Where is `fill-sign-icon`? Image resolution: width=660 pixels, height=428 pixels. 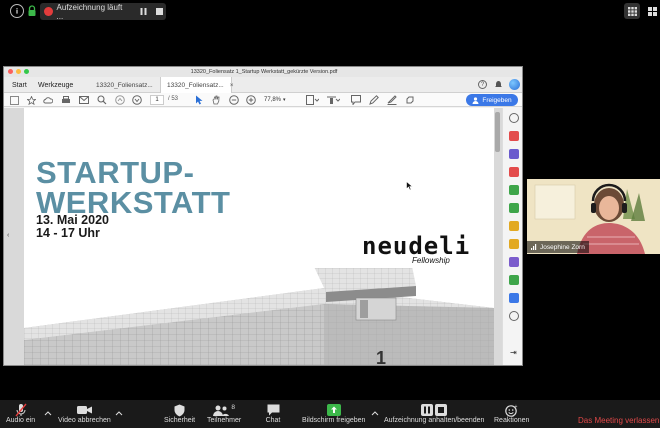
fill-sign-icon is located at coordinates (514, 226).